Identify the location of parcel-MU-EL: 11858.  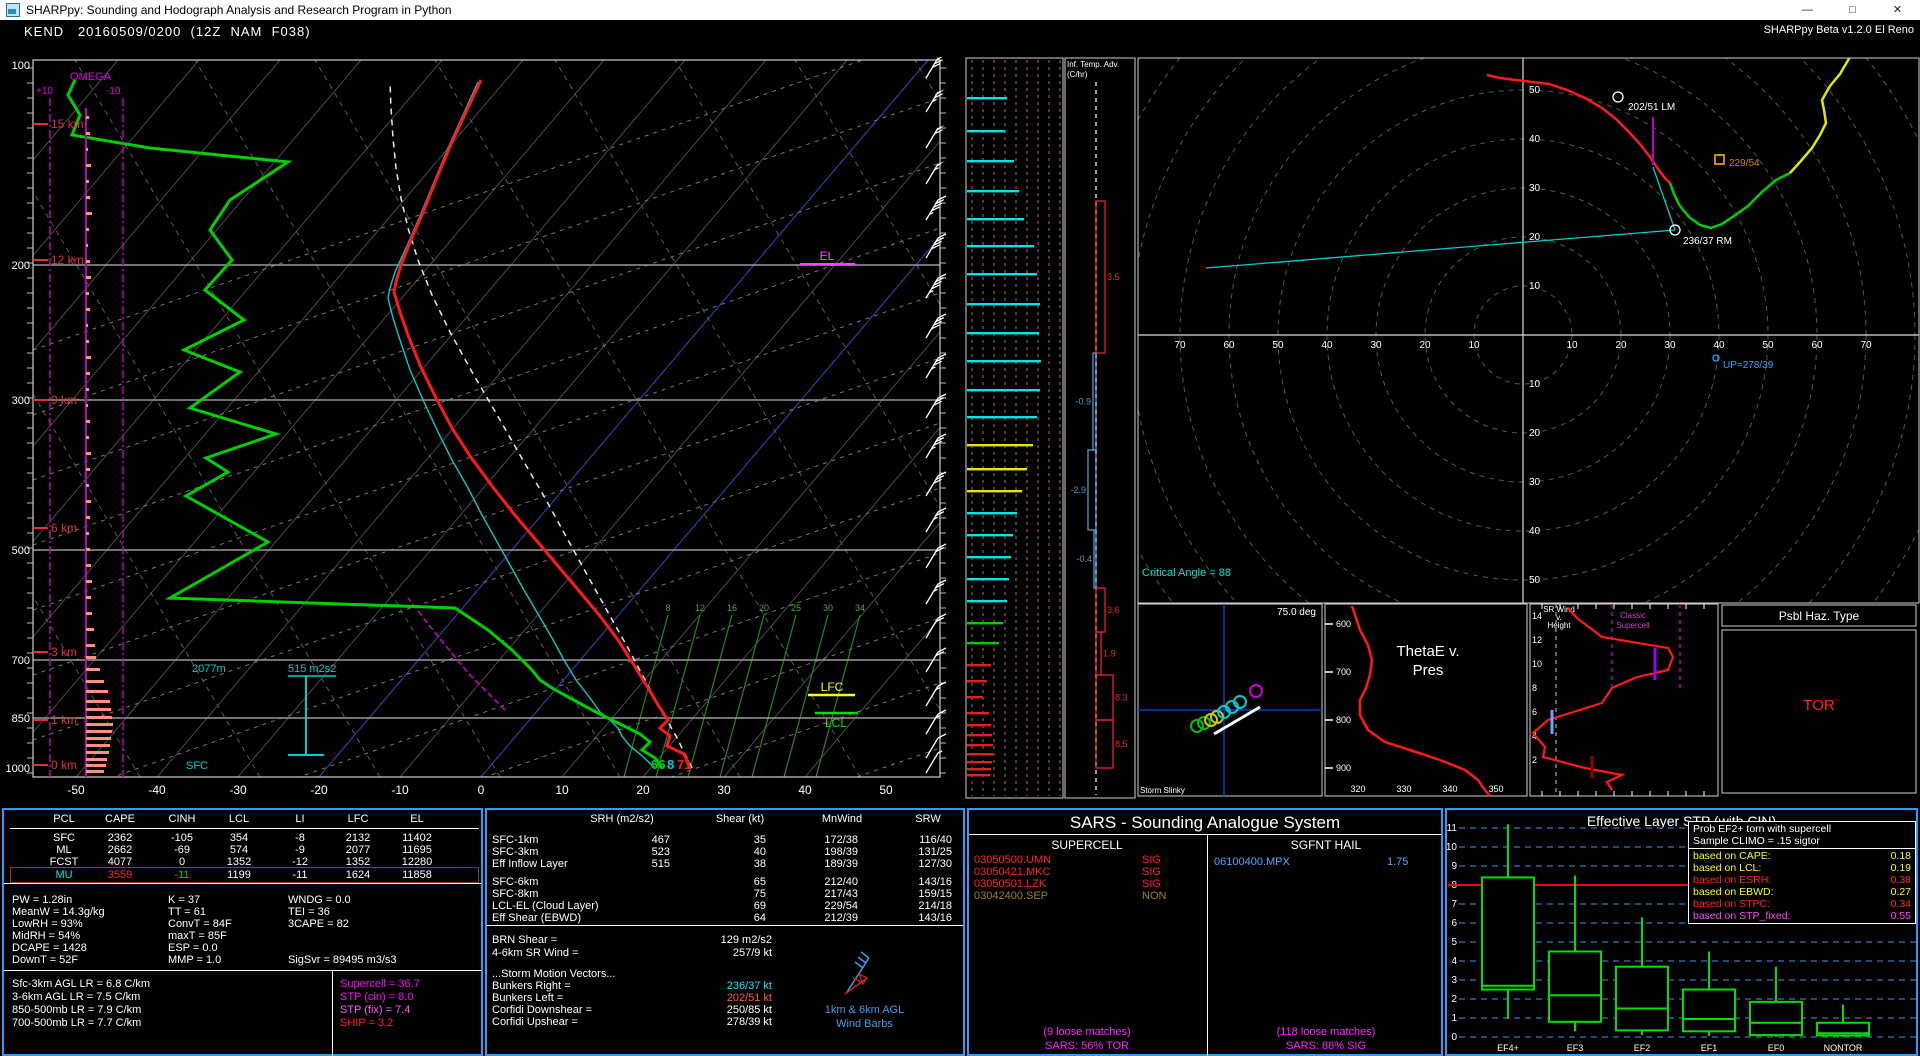
(417, 875).